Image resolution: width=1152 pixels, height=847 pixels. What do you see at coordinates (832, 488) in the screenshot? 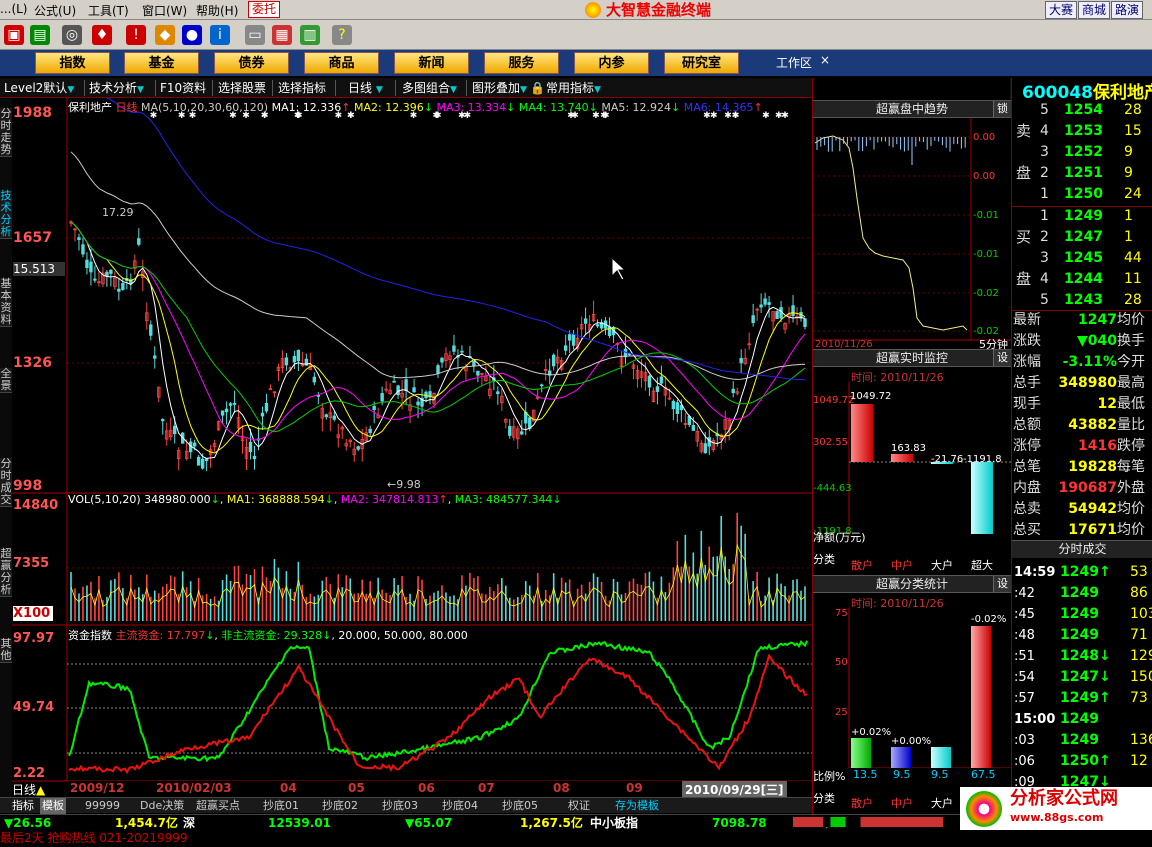
I see `svg-text: -444.63` at bounding box center [832, 488].